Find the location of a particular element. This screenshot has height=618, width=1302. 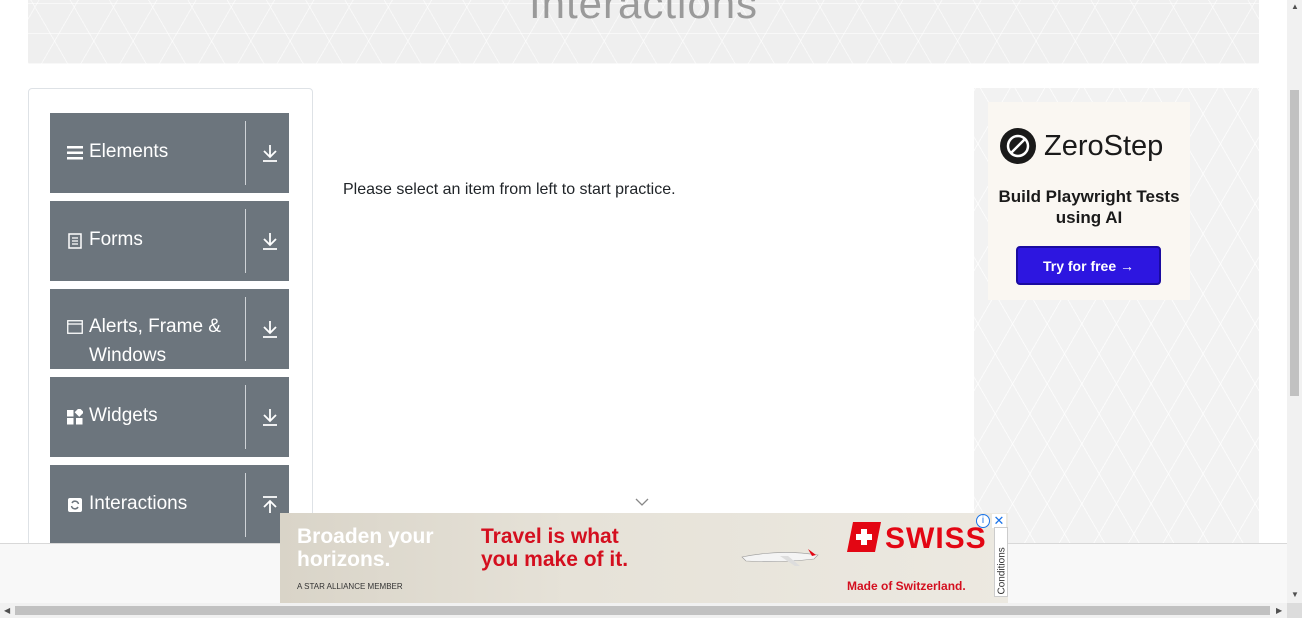

swiss-brand: SWISS is located at coordinates (917, 539).